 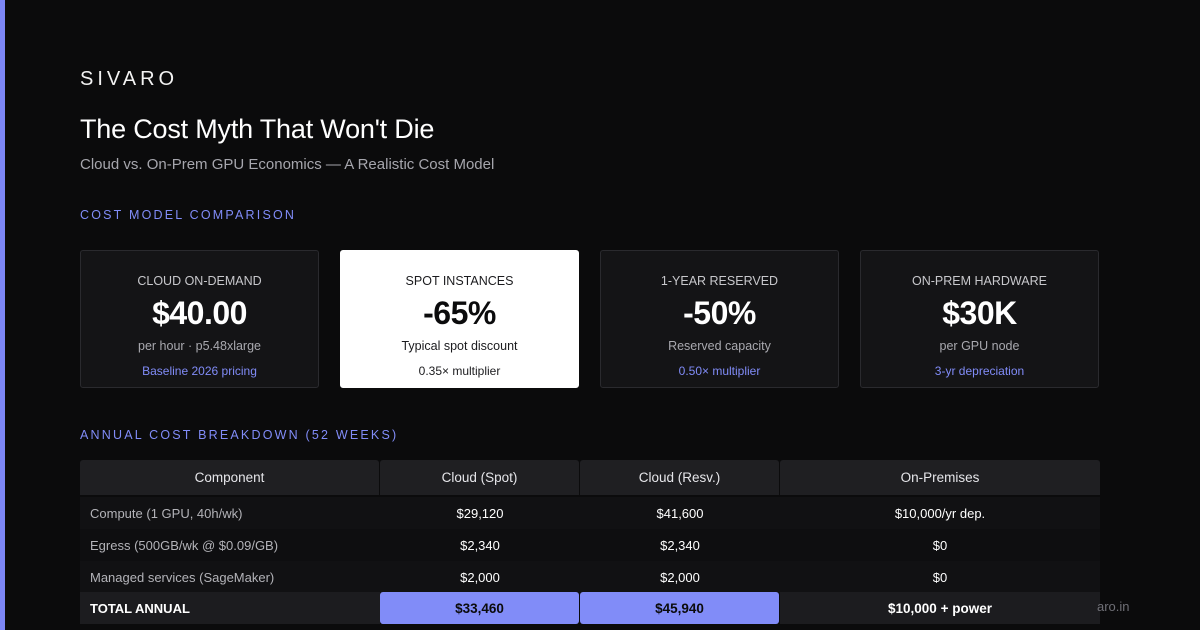 I want to click on table-cell: $10,000/yr dep., so click(x=940, y=513).